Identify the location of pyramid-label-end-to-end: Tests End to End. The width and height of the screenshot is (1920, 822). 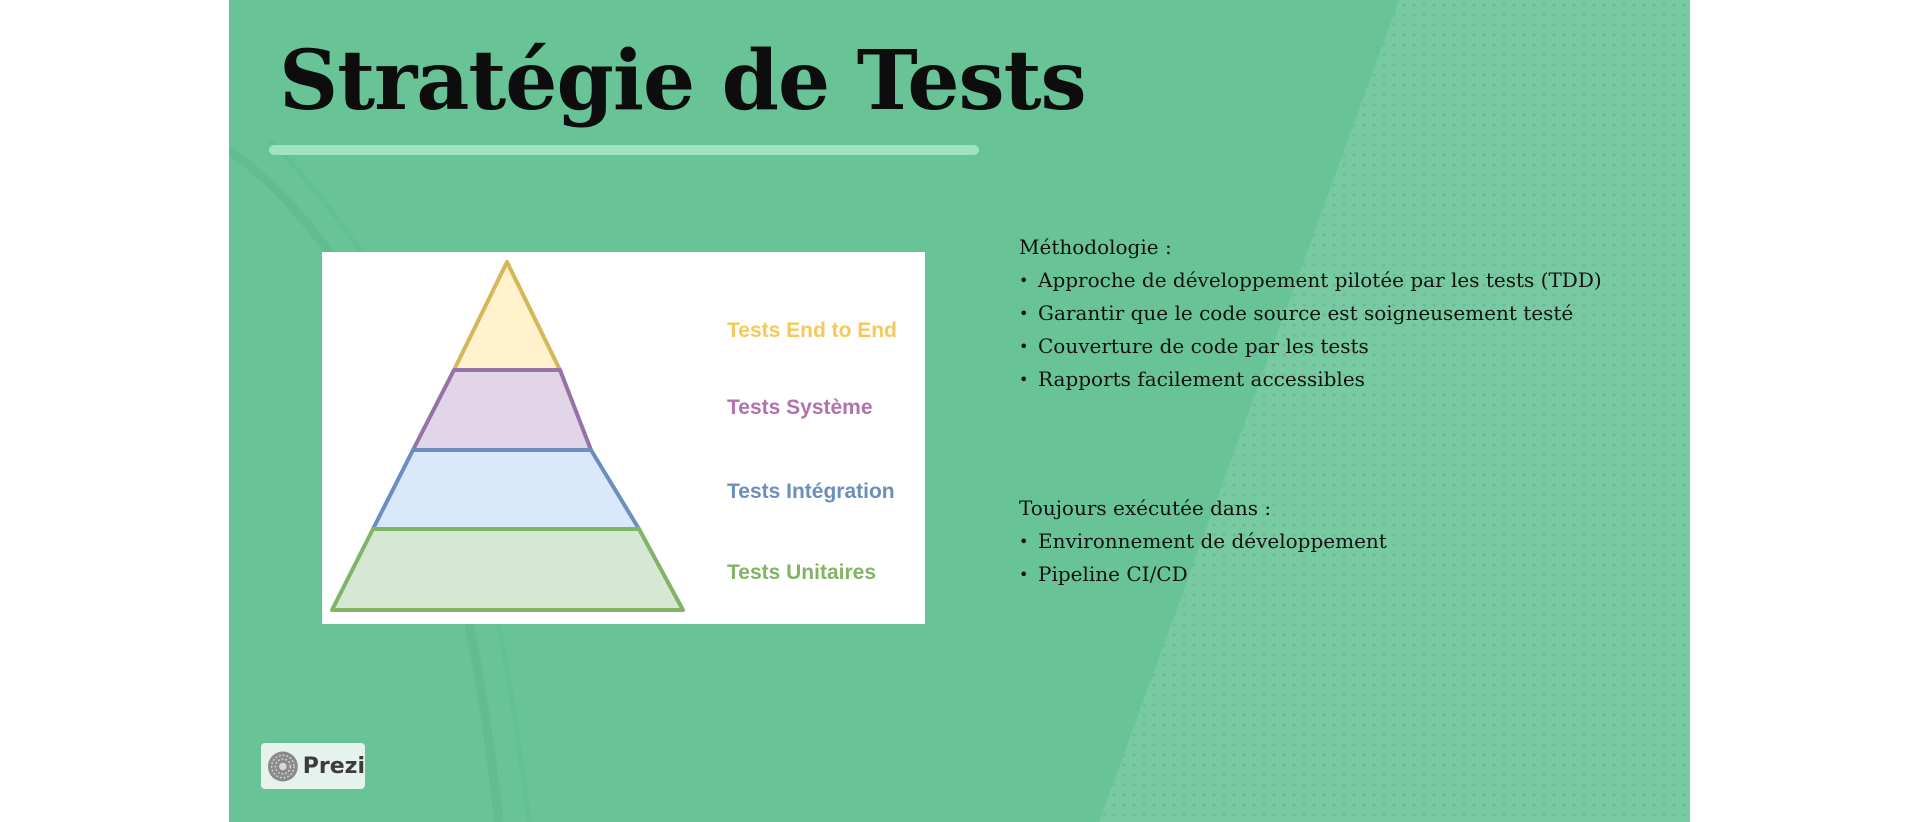
(812, 330).